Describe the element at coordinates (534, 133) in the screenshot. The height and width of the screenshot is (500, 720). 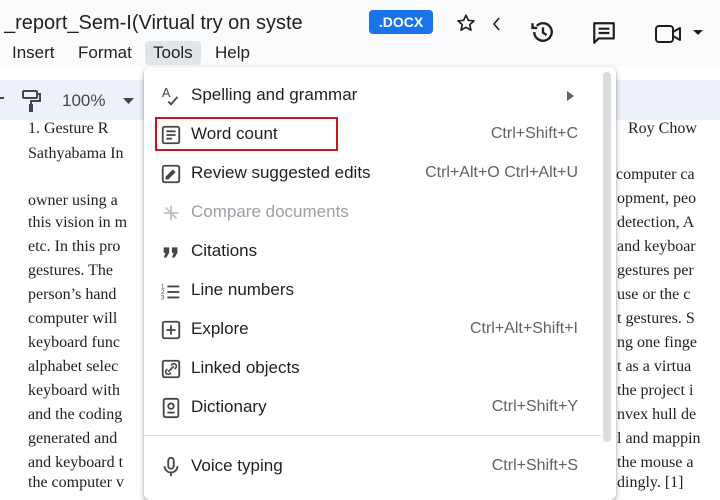
I see `menu-item-shortcut: Ctrl+Shift+C` at that location.